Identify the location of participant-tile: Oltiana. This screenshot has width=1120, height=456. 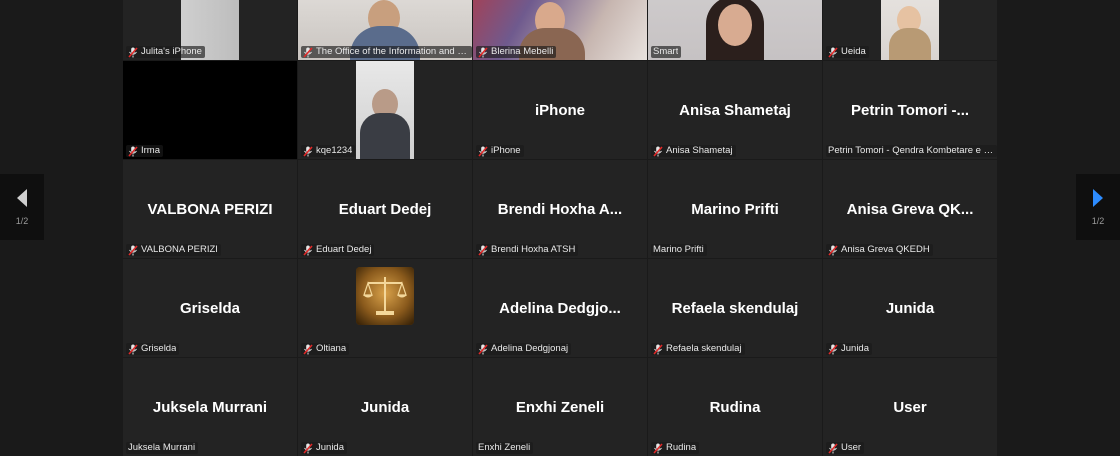
(385, 308).